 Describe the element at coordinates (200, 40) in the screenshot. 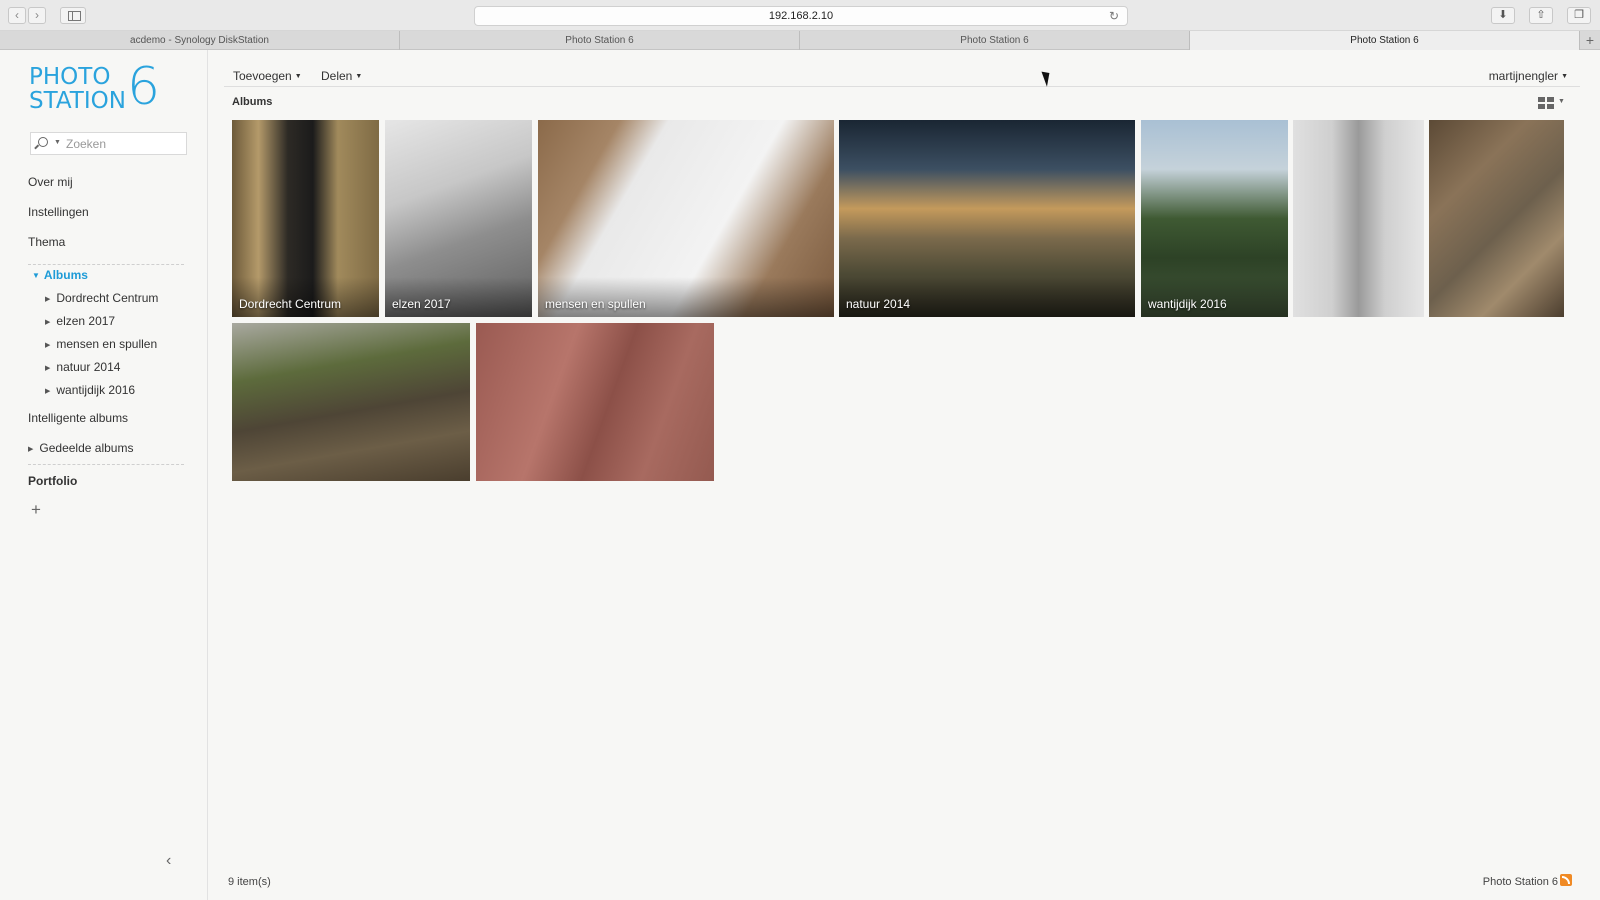

I see `browser-tab: acdemo - Synology DiskStation` at that location.